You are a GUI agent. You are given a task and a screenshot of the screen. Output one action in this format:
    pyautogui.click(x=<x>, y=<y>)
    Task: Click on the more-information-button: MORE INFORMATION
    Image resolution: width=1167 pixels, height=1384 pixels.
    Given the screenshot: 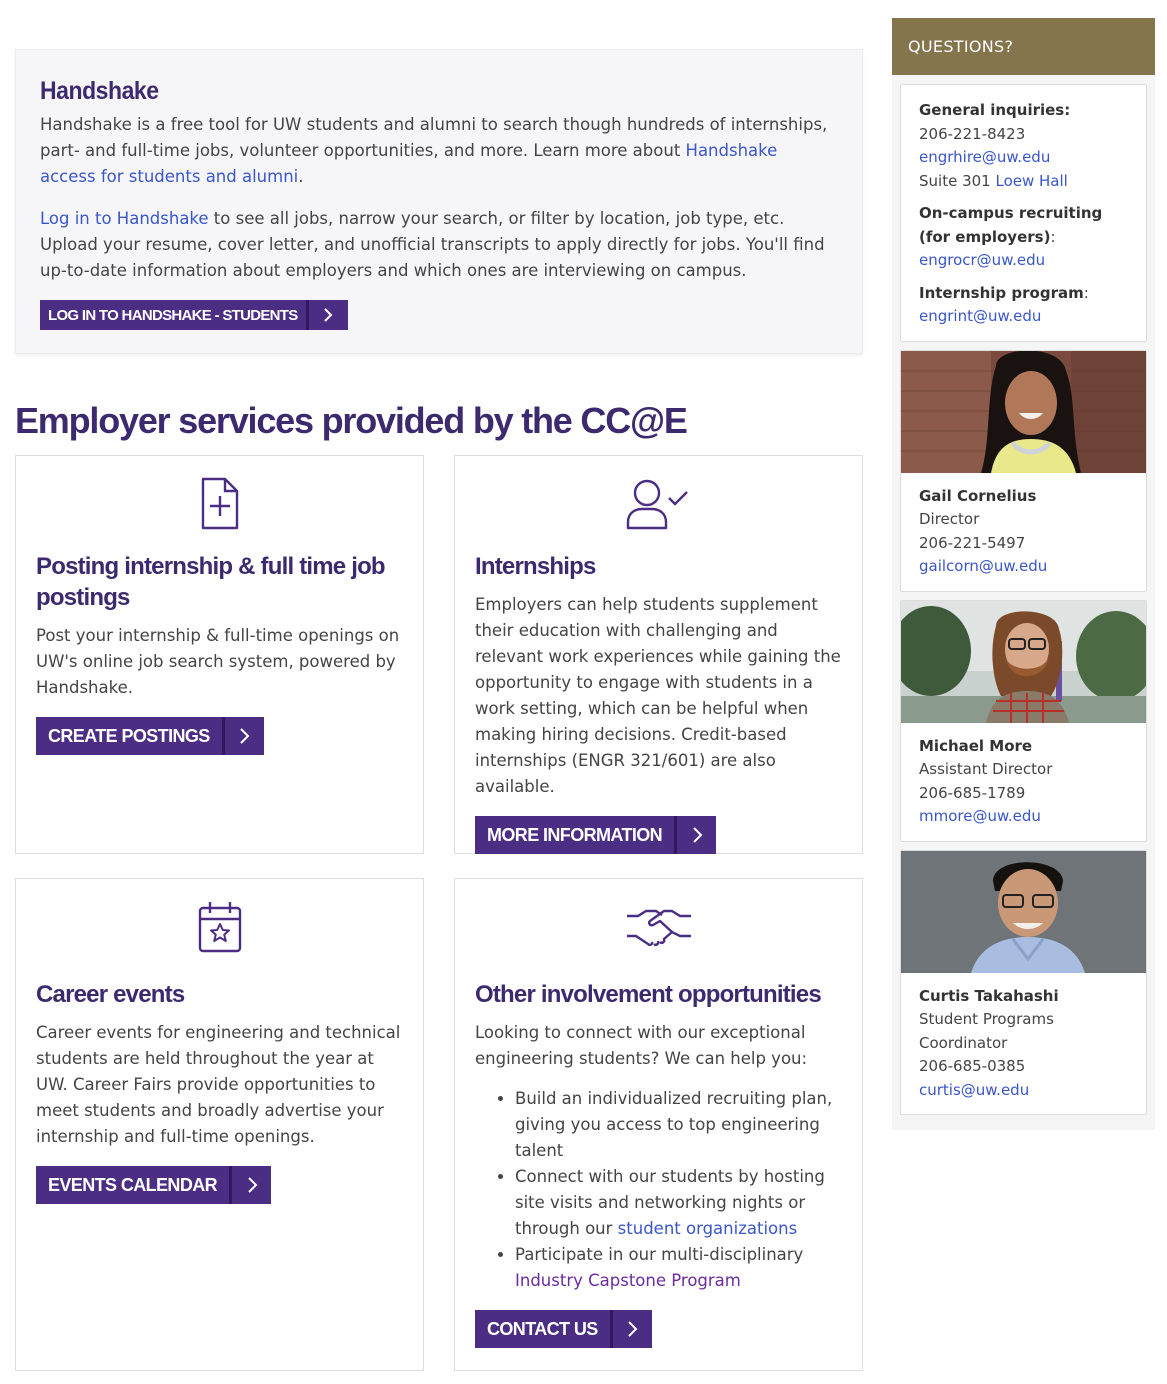 What is the action you would take?
    pyautogui.click(x=596, y=835)
    